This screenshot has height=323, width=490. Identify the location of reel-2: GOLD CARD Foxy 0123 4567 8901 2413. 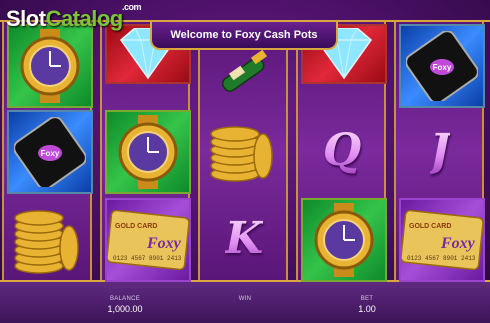
(145, 152).